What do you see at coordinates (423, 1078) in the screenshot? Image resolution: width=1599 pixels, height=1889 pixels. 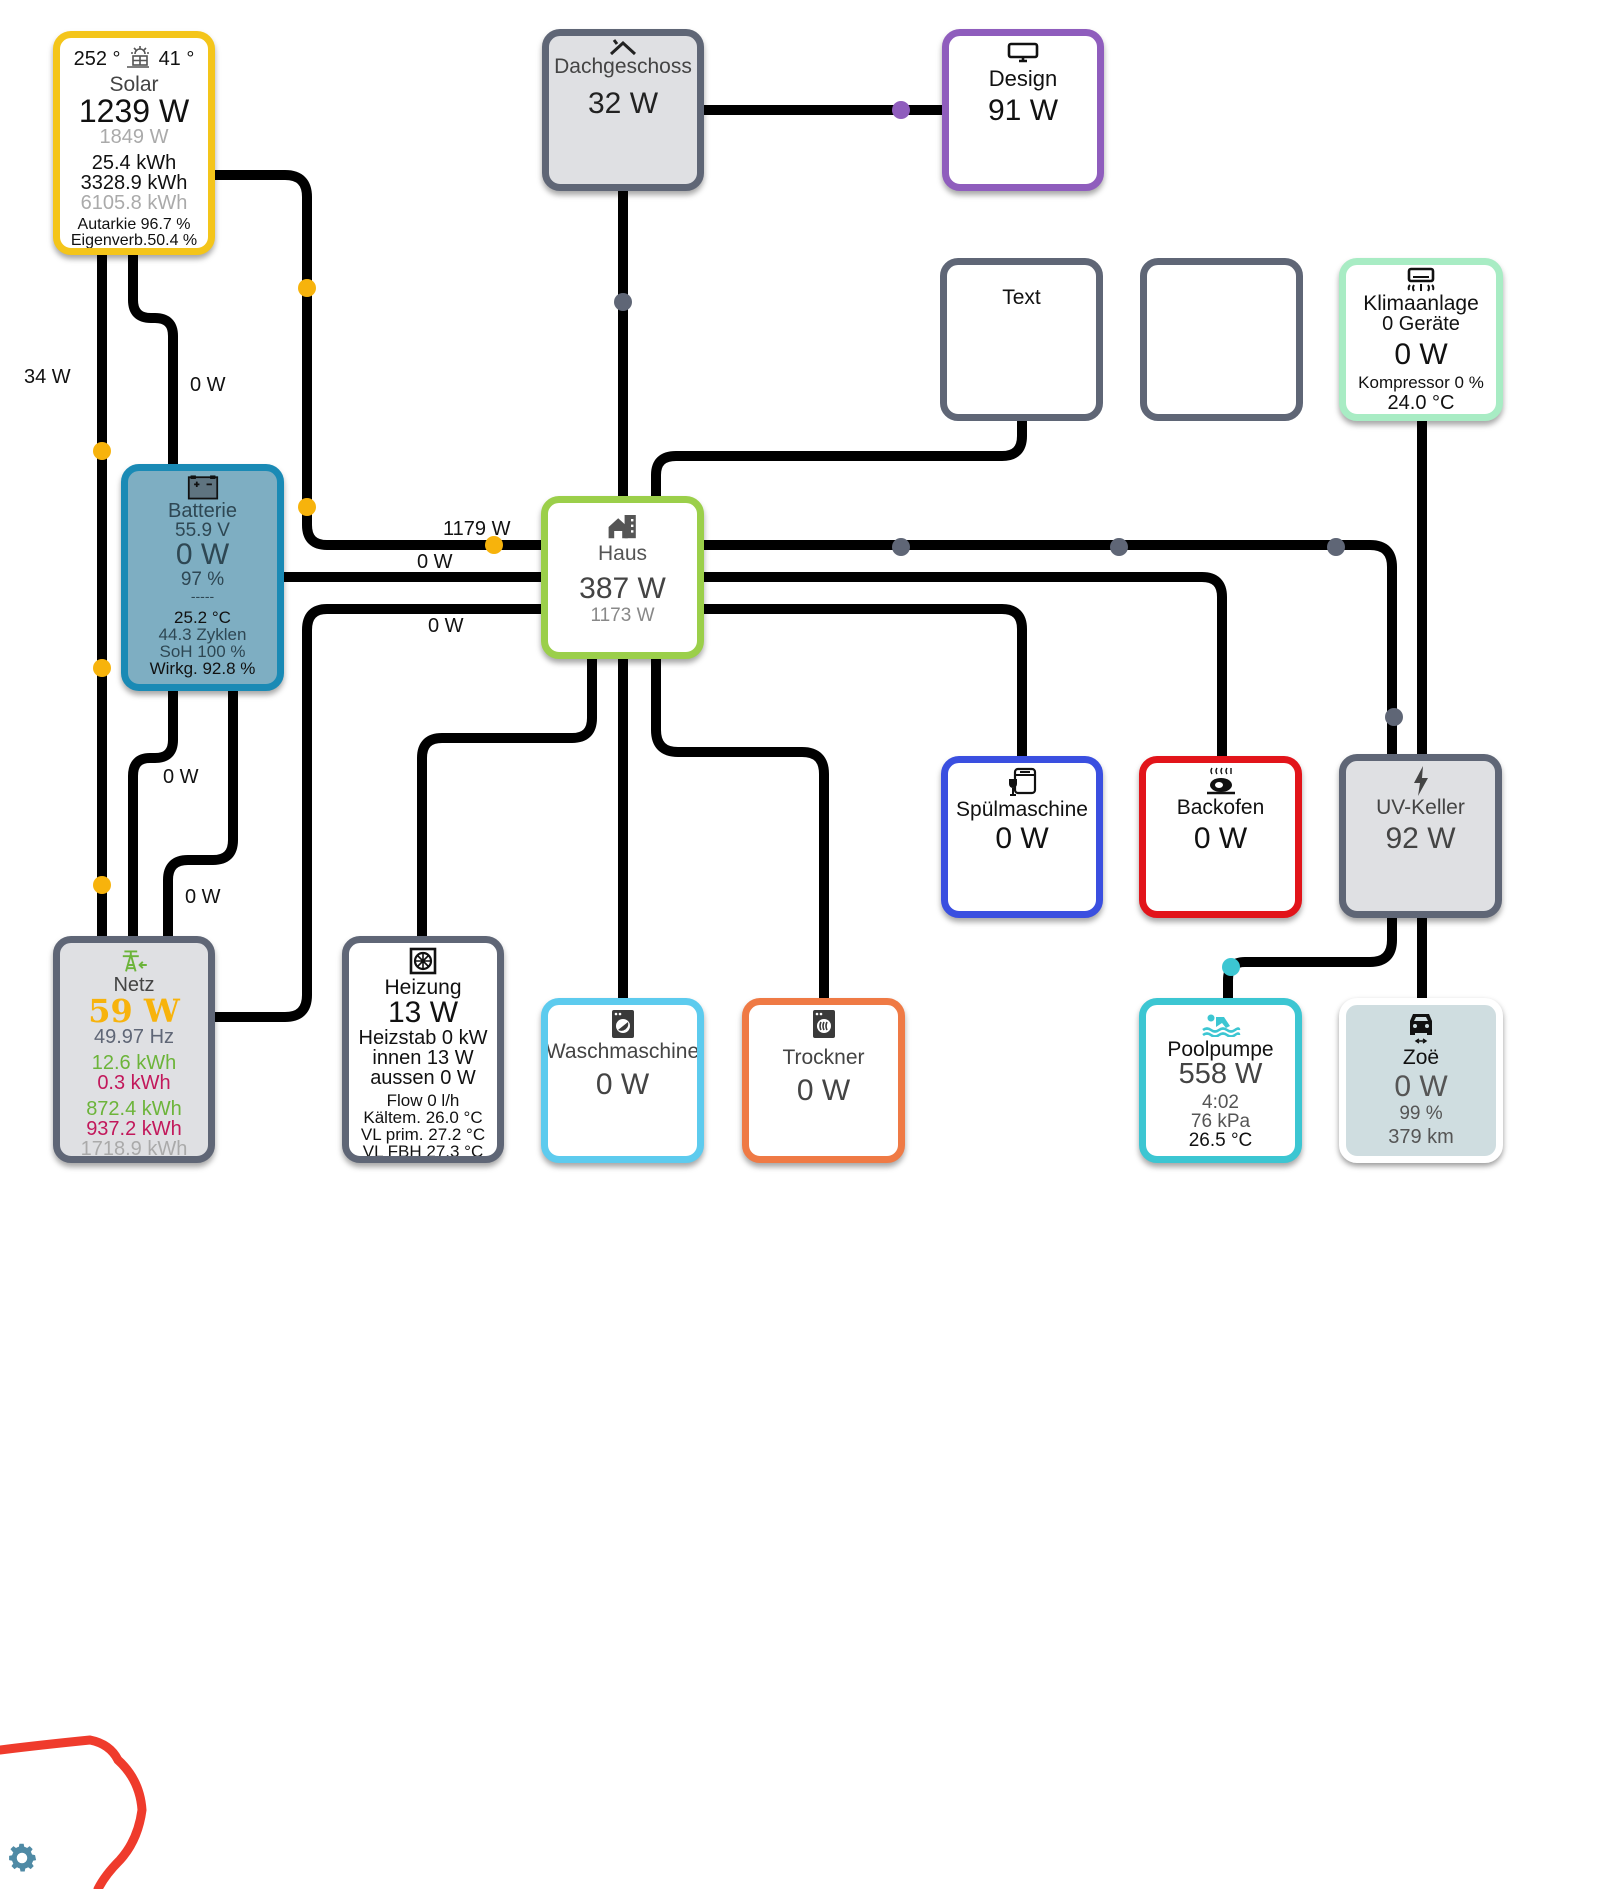 I see `heizung-outside: aussen 0 W` at bounding box center [423, 1078].